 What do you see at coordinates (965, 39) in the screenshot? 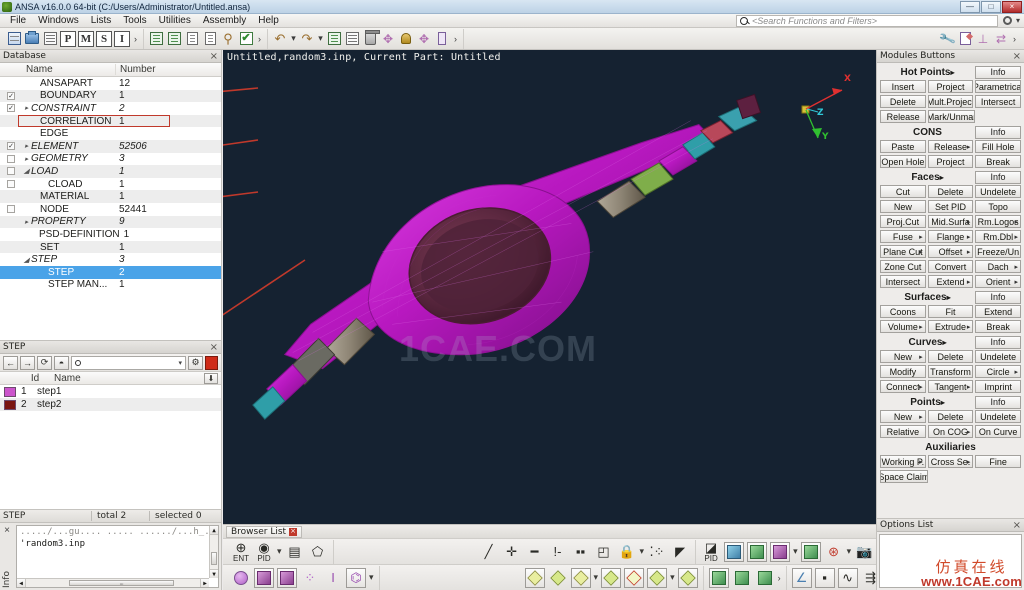
I see `edit-note-icon` at bounding box center [965, 39].